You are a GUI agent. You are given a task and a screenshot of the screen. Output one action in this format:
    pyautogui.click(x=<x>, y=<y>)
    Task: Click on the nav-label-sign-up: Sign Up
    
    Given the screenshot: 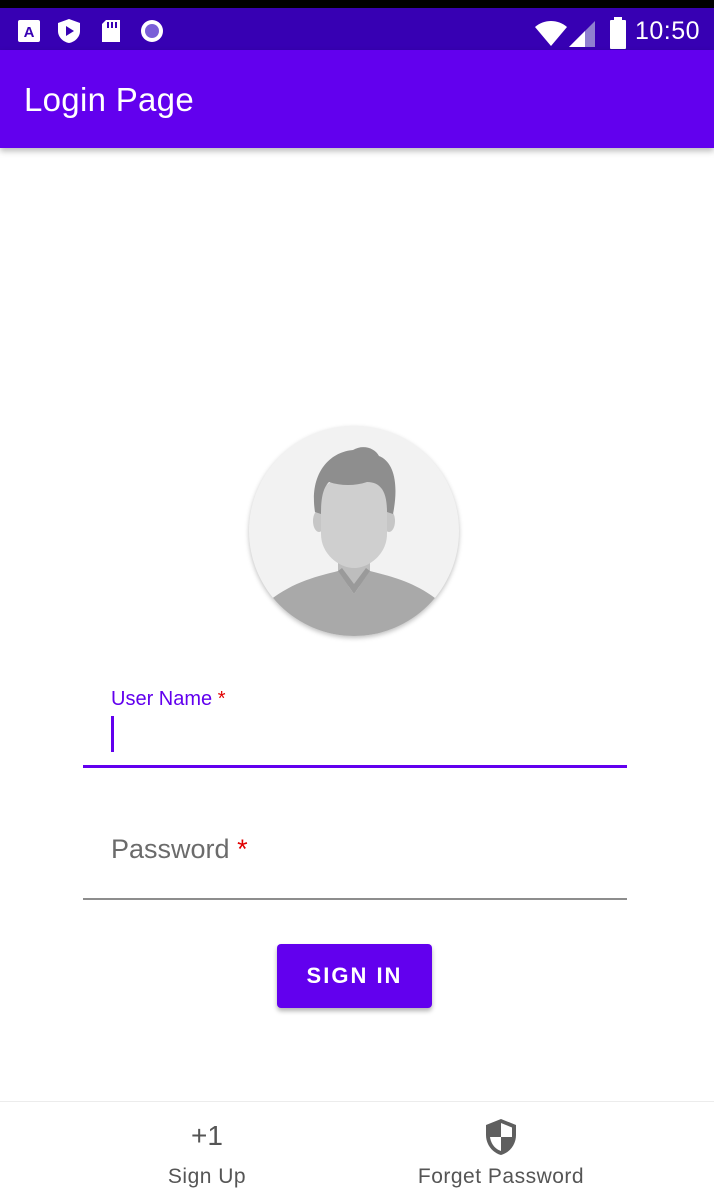 What is the action you would take?
    pyautogui.click(x=207, y=1176)
    